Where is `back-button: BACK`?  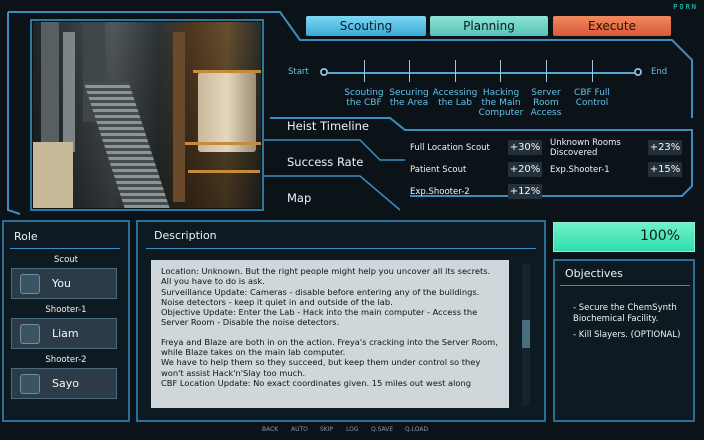 back-button: BACK is located at coordinates (270, 429).